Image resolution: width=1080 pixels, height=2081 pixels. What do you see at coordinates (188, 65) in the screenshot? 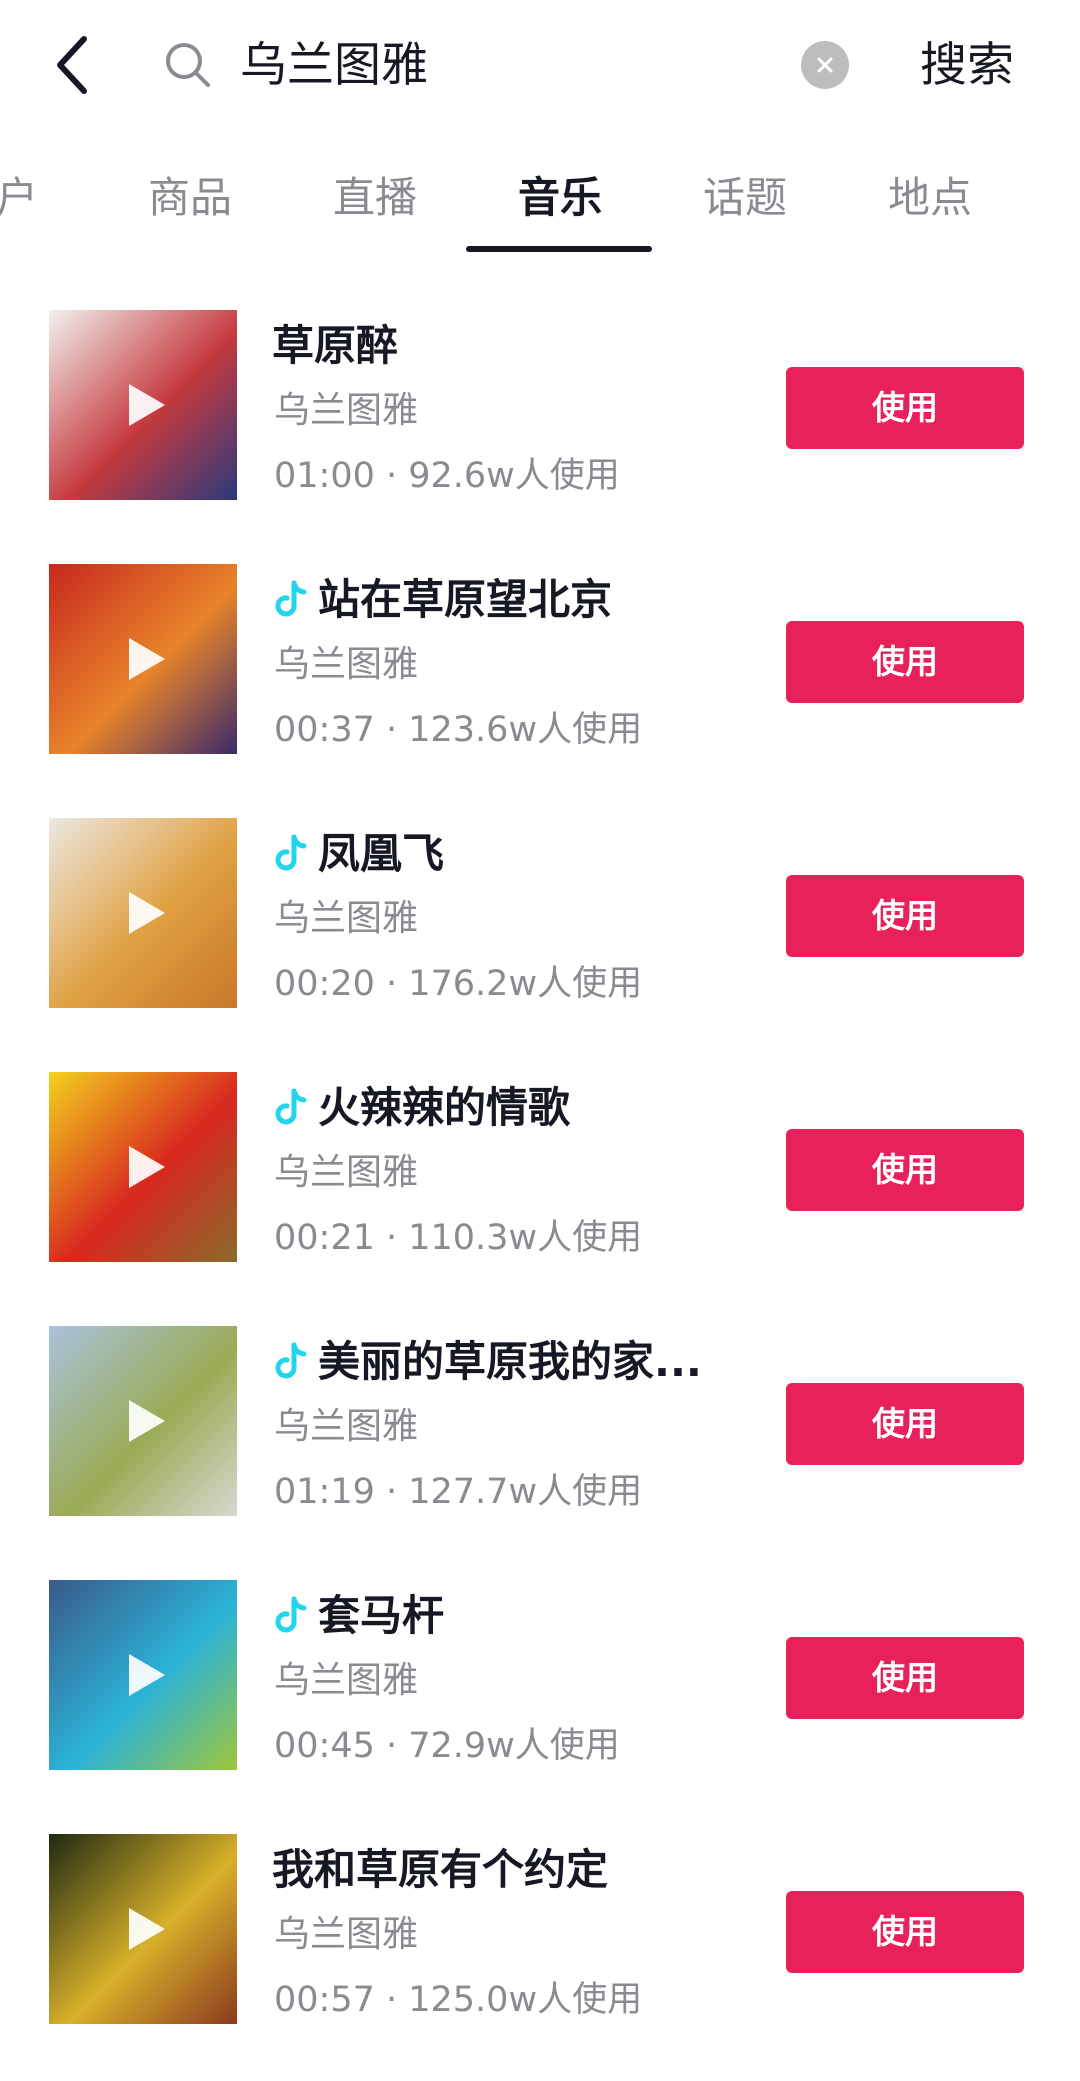
I see `search-icon` at bounding box center [188, 65].